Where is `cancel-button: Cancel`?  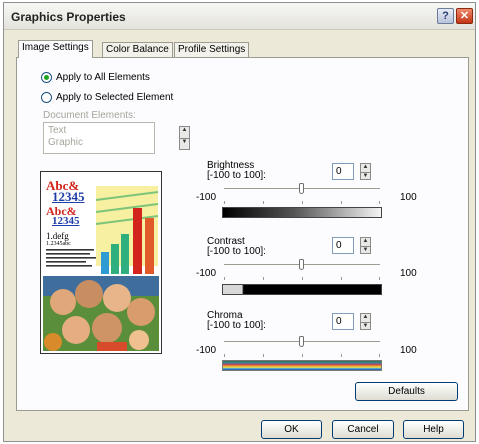
cancel-button: Cancel is located at coordinates (363, 429).